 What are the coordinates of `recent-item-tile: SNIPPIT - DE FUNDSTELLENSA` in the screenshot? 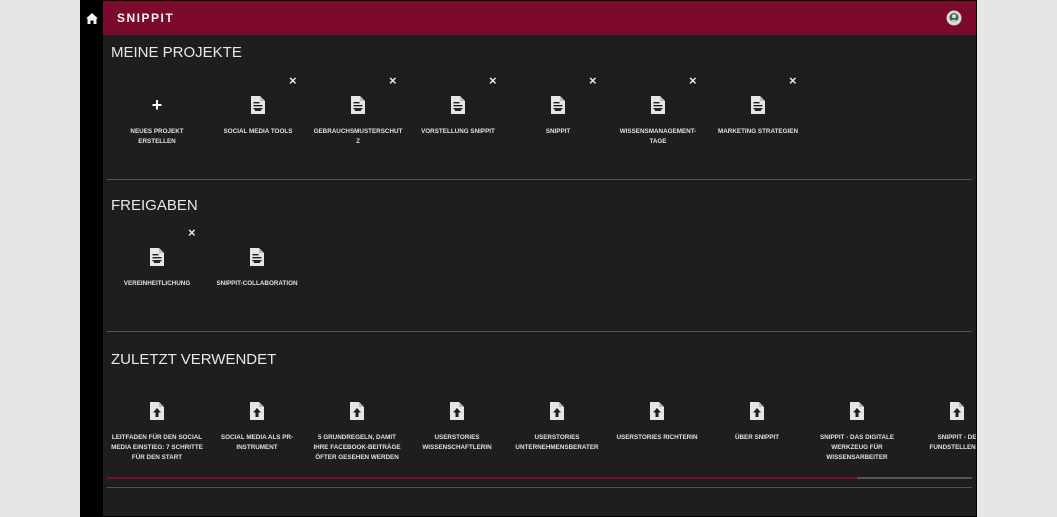 It's located at (942, 425).